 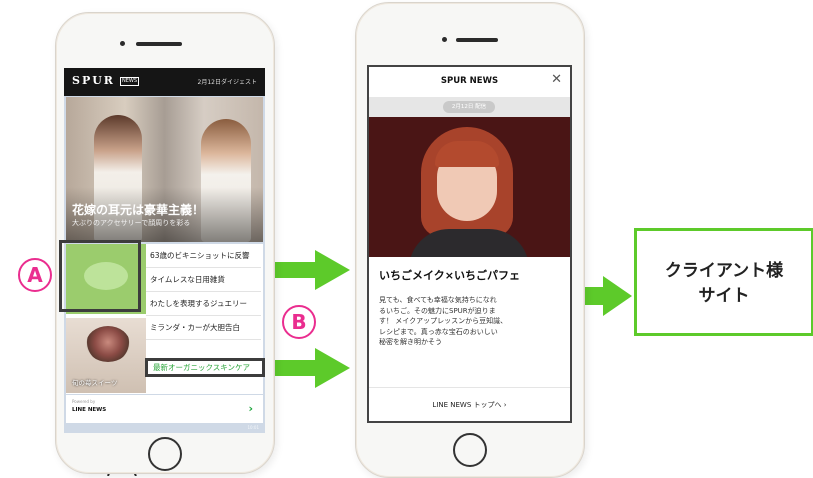 What do you see at coordinates (100, 276) in the screenshot?
I see `highlight-a` at bounding box center [100, 276].